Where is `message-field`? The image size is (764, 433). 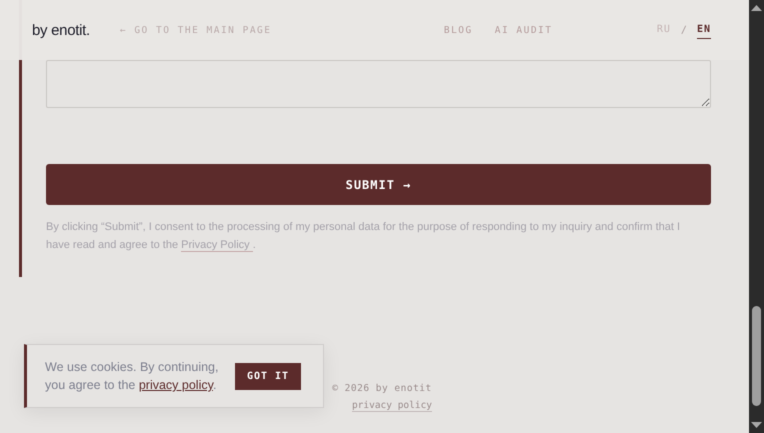
message-field is located at coordinates (378, 84).